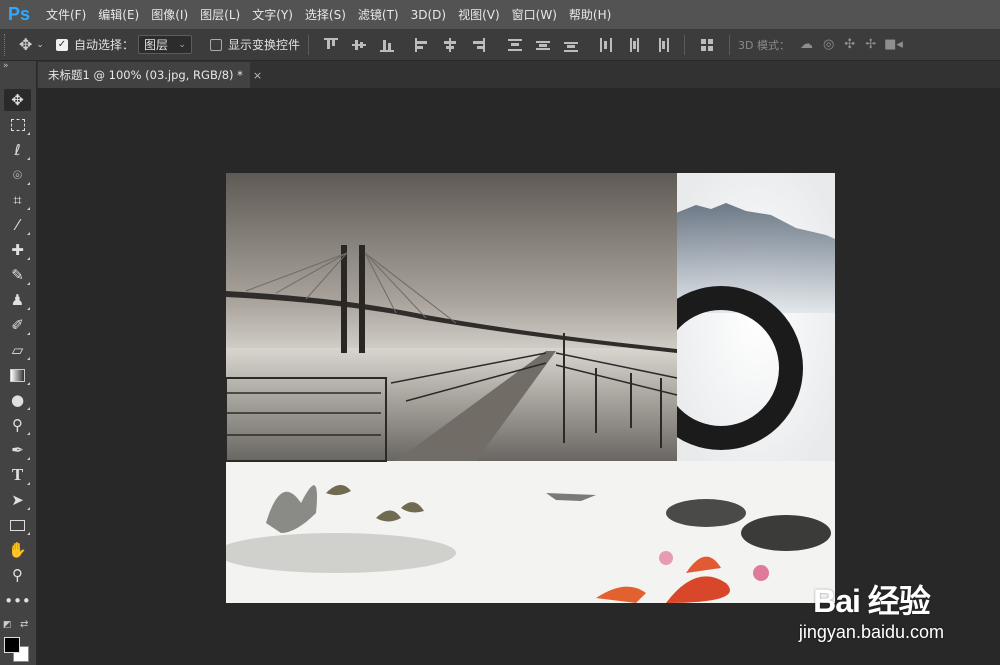 This screenshot has height=665, width=1000. What do you see at coordinates (606, 44) in the screenshot?
I see `distribute-left-icon` at bounding box center [606, 44].